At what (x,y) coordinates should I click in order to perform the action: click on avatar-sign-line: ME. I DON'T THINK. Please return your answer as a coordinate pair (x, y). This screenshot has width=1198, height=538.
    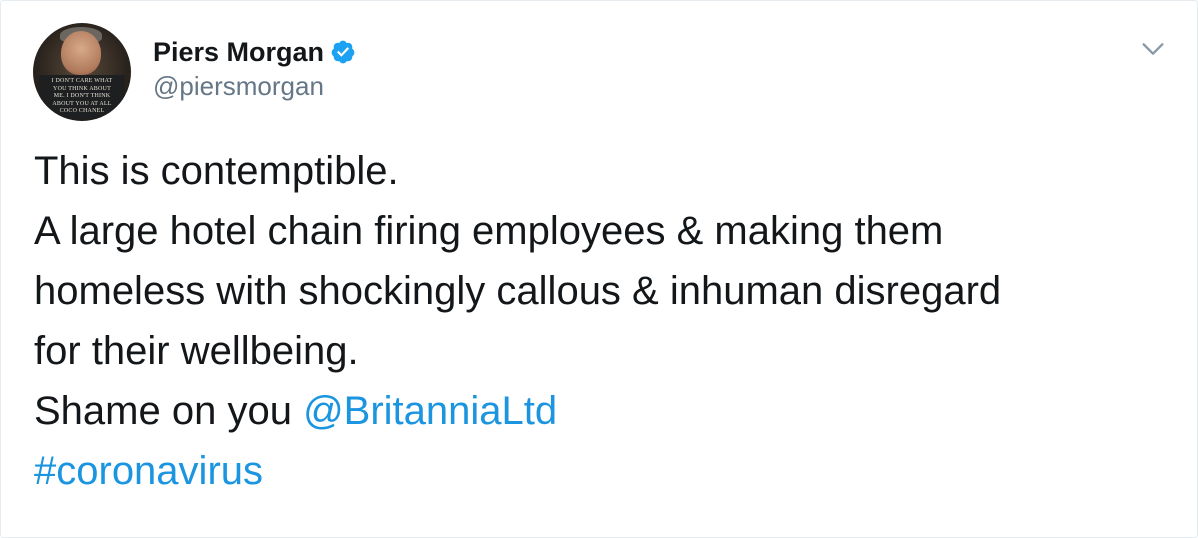
    Looking at the image, I should click on (82, 96).